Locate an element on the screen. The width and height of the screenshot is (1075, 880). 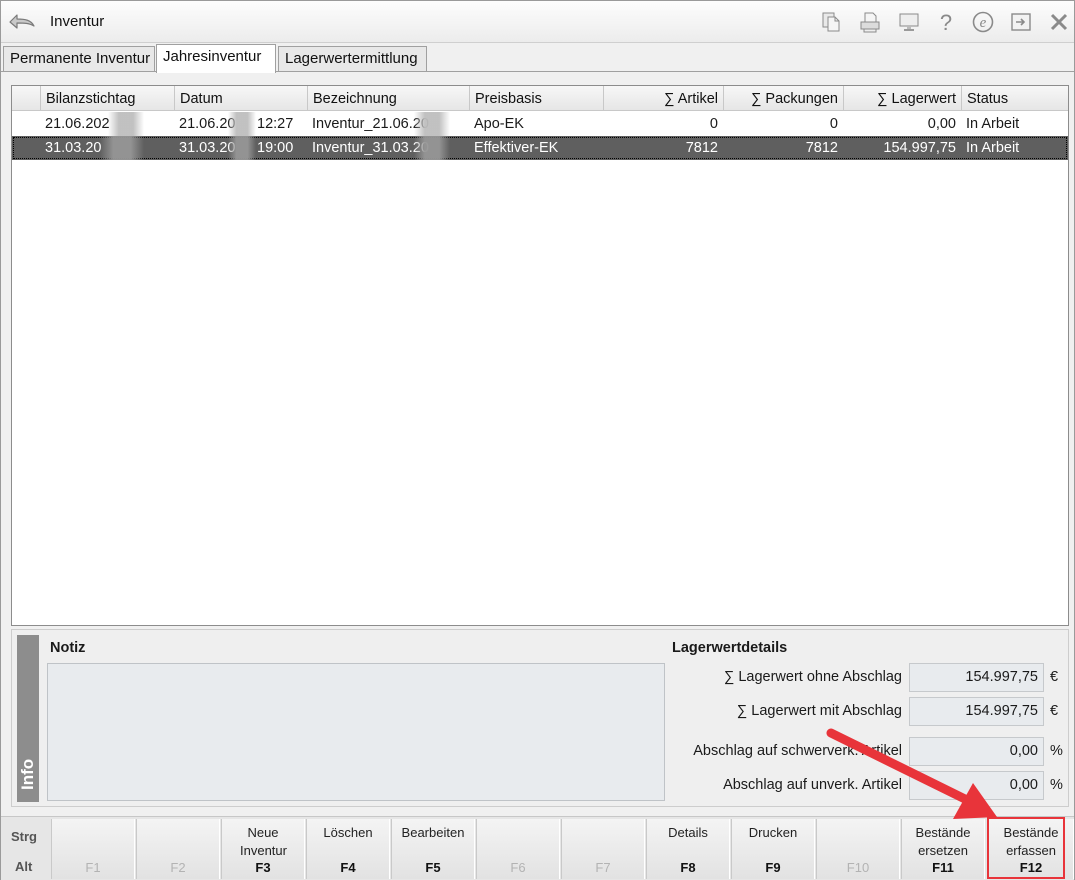
abschlag-schwerverk-label: Abschlag auf schwerverk. Artikel is located at coordinates (797, 751).